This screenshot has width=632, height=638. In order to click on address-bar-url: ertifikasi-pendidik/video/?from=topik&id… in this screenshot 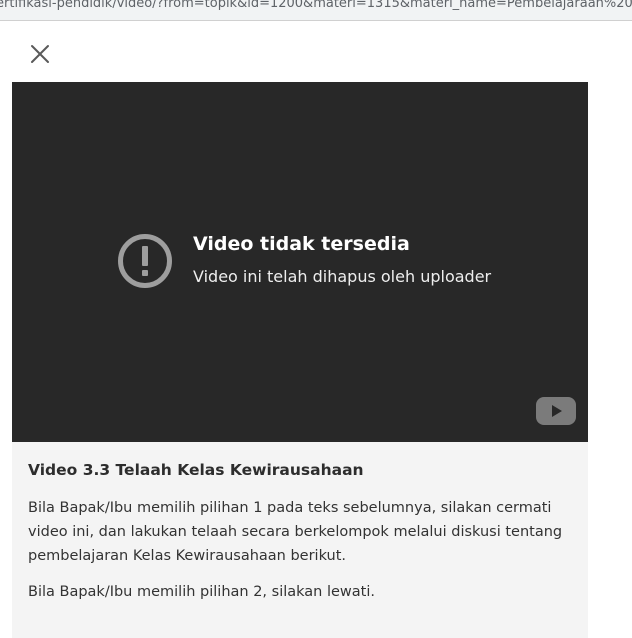, I will do `click(316, 5)`.